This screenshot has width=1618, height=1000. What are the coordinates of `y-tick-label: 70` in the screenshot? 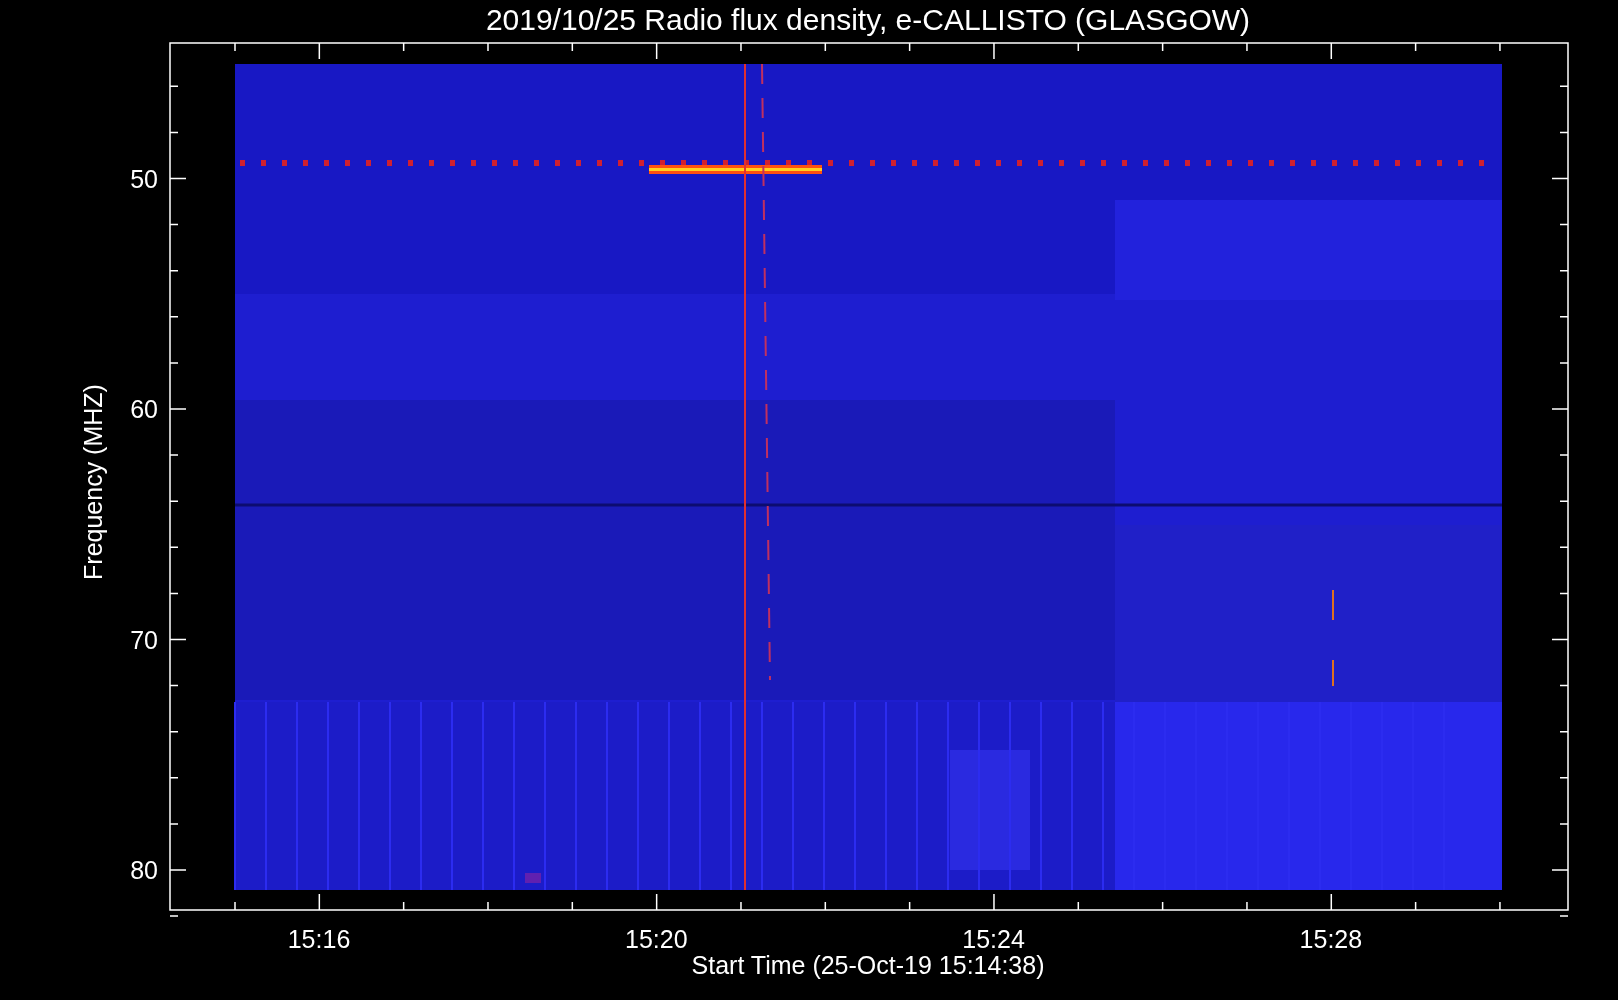 It's located at (144, 639).